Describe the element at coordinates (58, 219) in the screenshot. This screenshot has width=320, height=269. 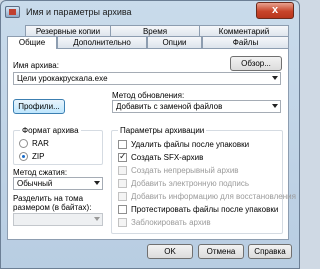
I see `split-volume-combobox` at that location.